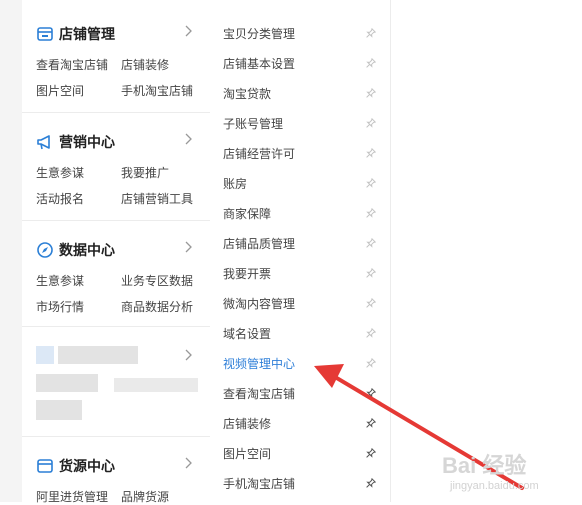 The width and height of the screenshot is (582, 505). What do you see at coordinates (419, 427) in the screenshot?
I see `annotation-arrow` at bounding box center [419, 427].